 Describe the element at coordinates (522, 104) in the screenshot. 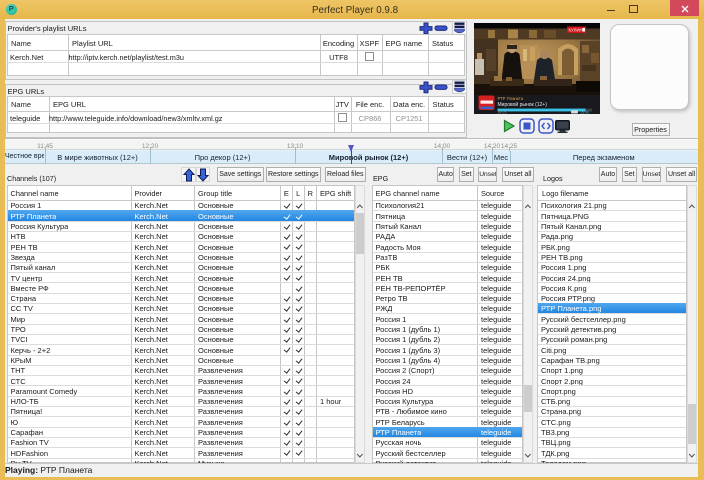

I see `svg-text: Мировой рынок (12+)` at that location.